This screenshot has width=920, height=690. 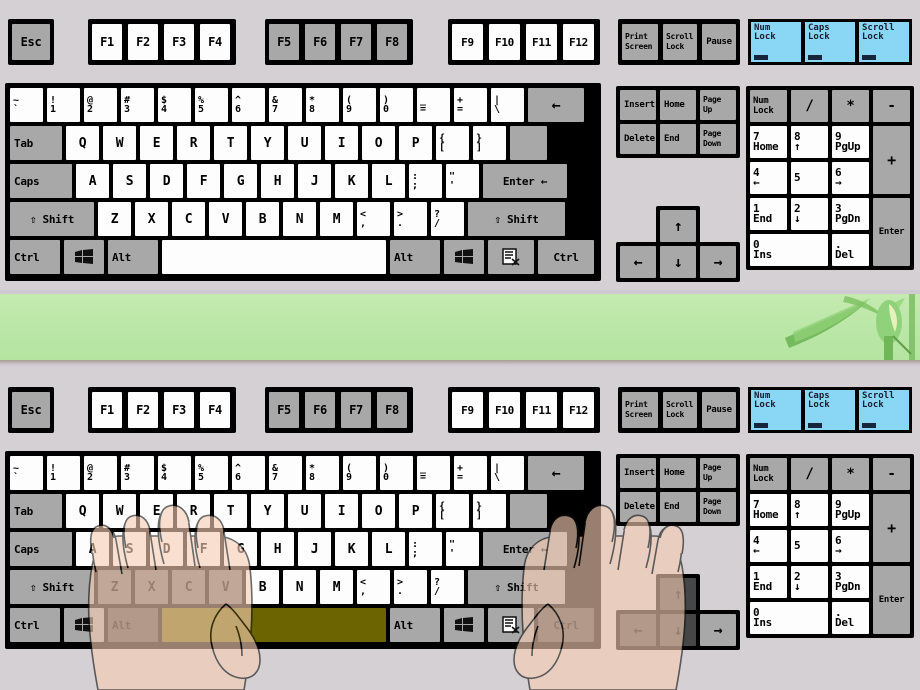 What do you see at coordinates (809, 510) in the screenshot?
I see `key-numpad-8: 8 ↑` at bounding box center [809, 510].